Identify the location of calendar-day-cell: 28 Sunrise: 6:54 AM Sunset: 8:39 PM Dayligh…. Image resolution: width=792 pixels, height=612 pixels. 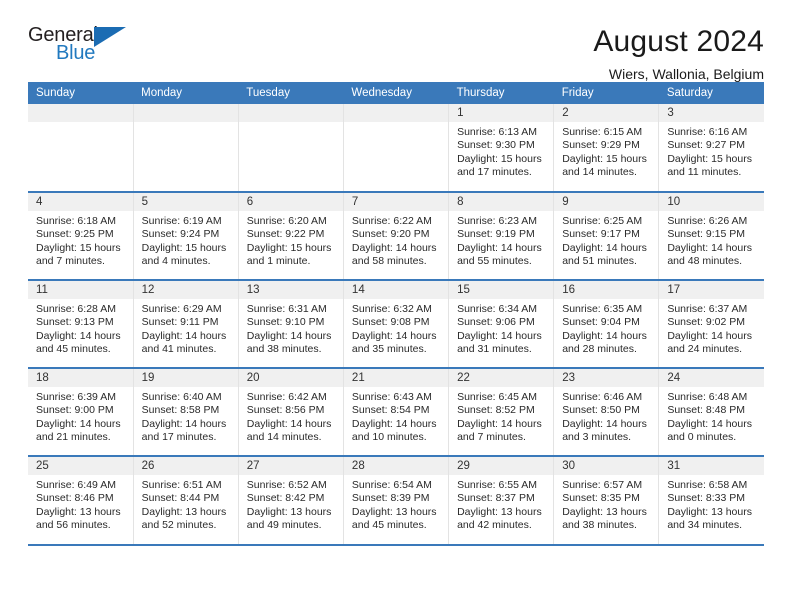
(396, 499).